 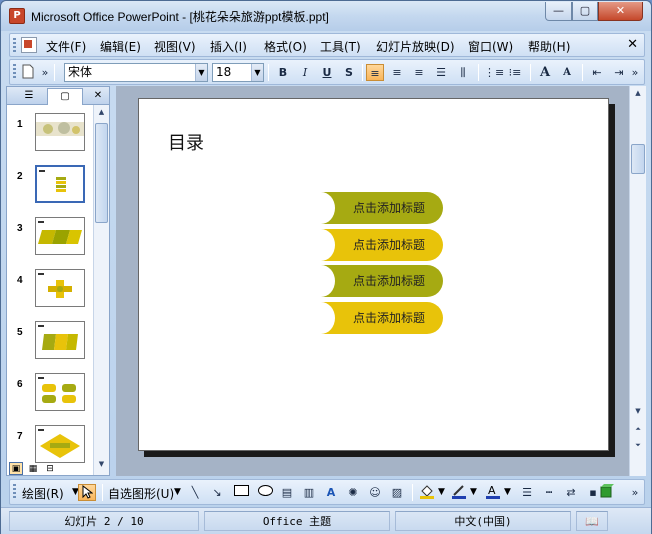 What do you see at coordinates (327, 72) in the screenshot?
I see `underline-button: U` at bounding box center [327, 72].